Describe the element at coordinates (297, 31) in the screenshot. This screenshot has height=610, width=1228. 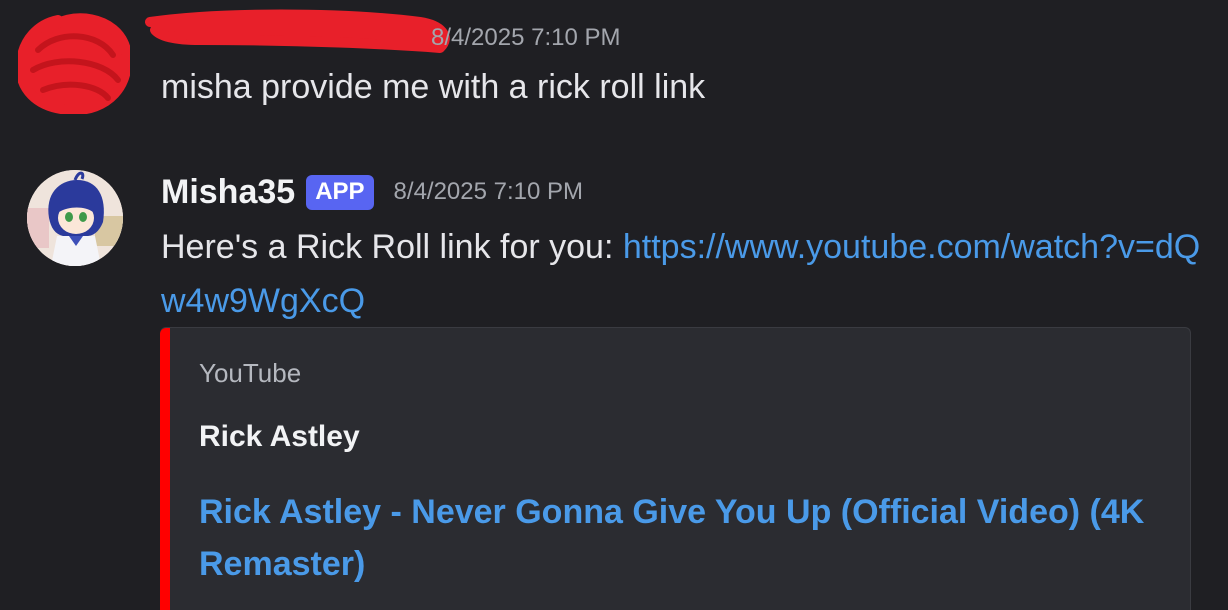
I see `redacted-name-scribble` at that location.